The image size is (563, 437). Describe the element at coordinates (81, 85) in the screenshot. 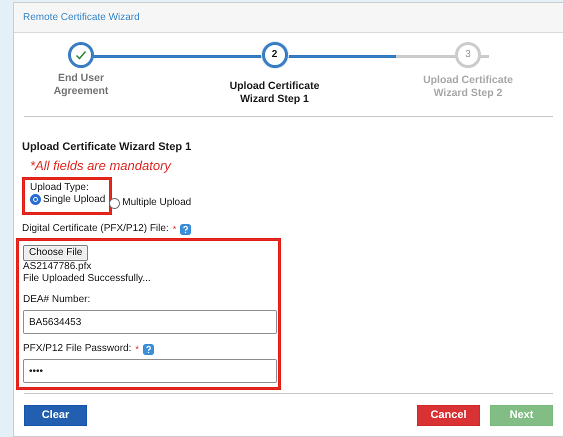

I see `step-label: End User Agreement` at that location.